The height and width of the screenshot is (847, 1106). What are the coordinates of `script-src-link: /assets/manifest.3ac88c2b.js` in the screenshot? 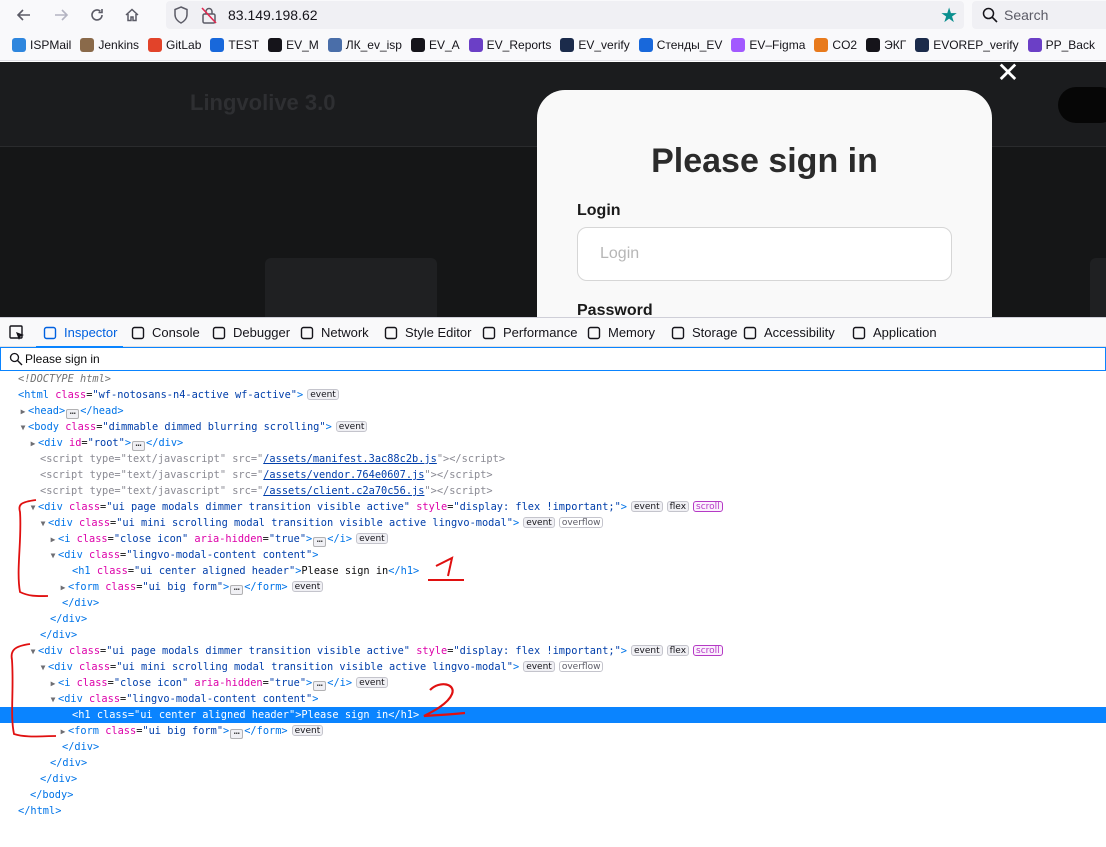 It's located at (350, 459).